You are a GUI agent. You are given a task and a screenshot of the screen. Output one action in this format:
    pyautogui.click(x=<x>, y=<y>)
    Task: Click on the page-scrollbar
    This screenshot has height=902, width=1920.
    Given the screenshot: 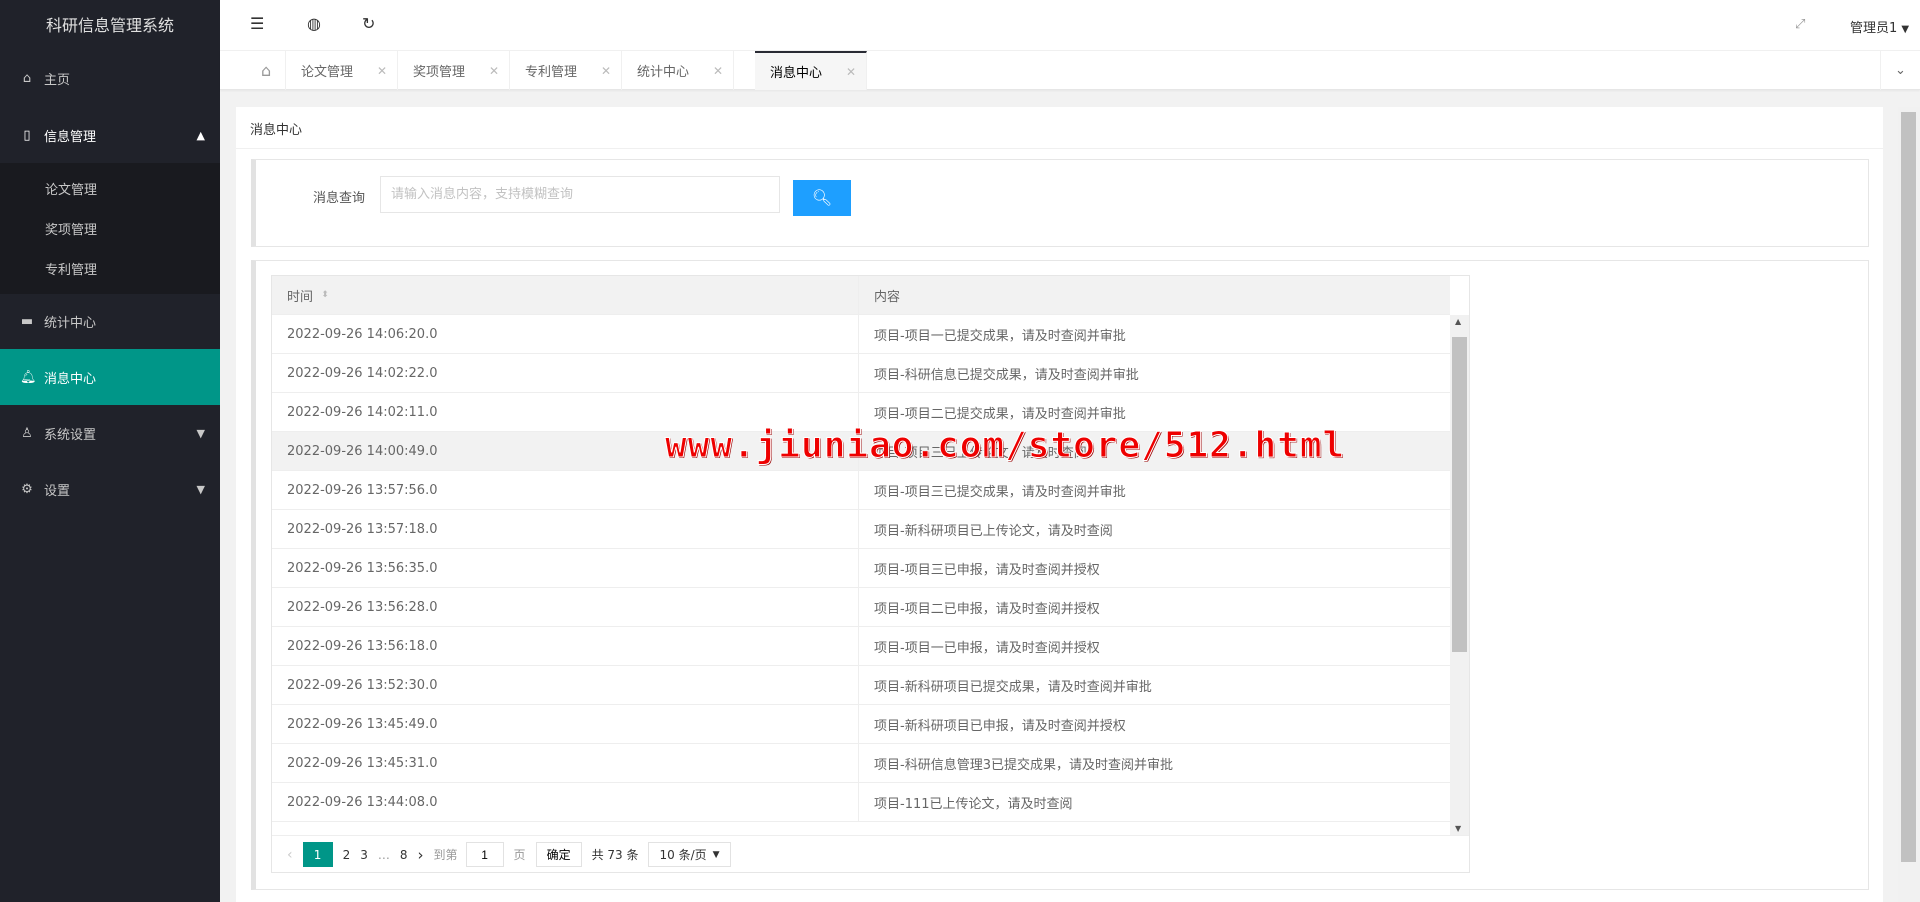 What is the action you would take?
    pyautogui.click(x=1909, y=504)
    